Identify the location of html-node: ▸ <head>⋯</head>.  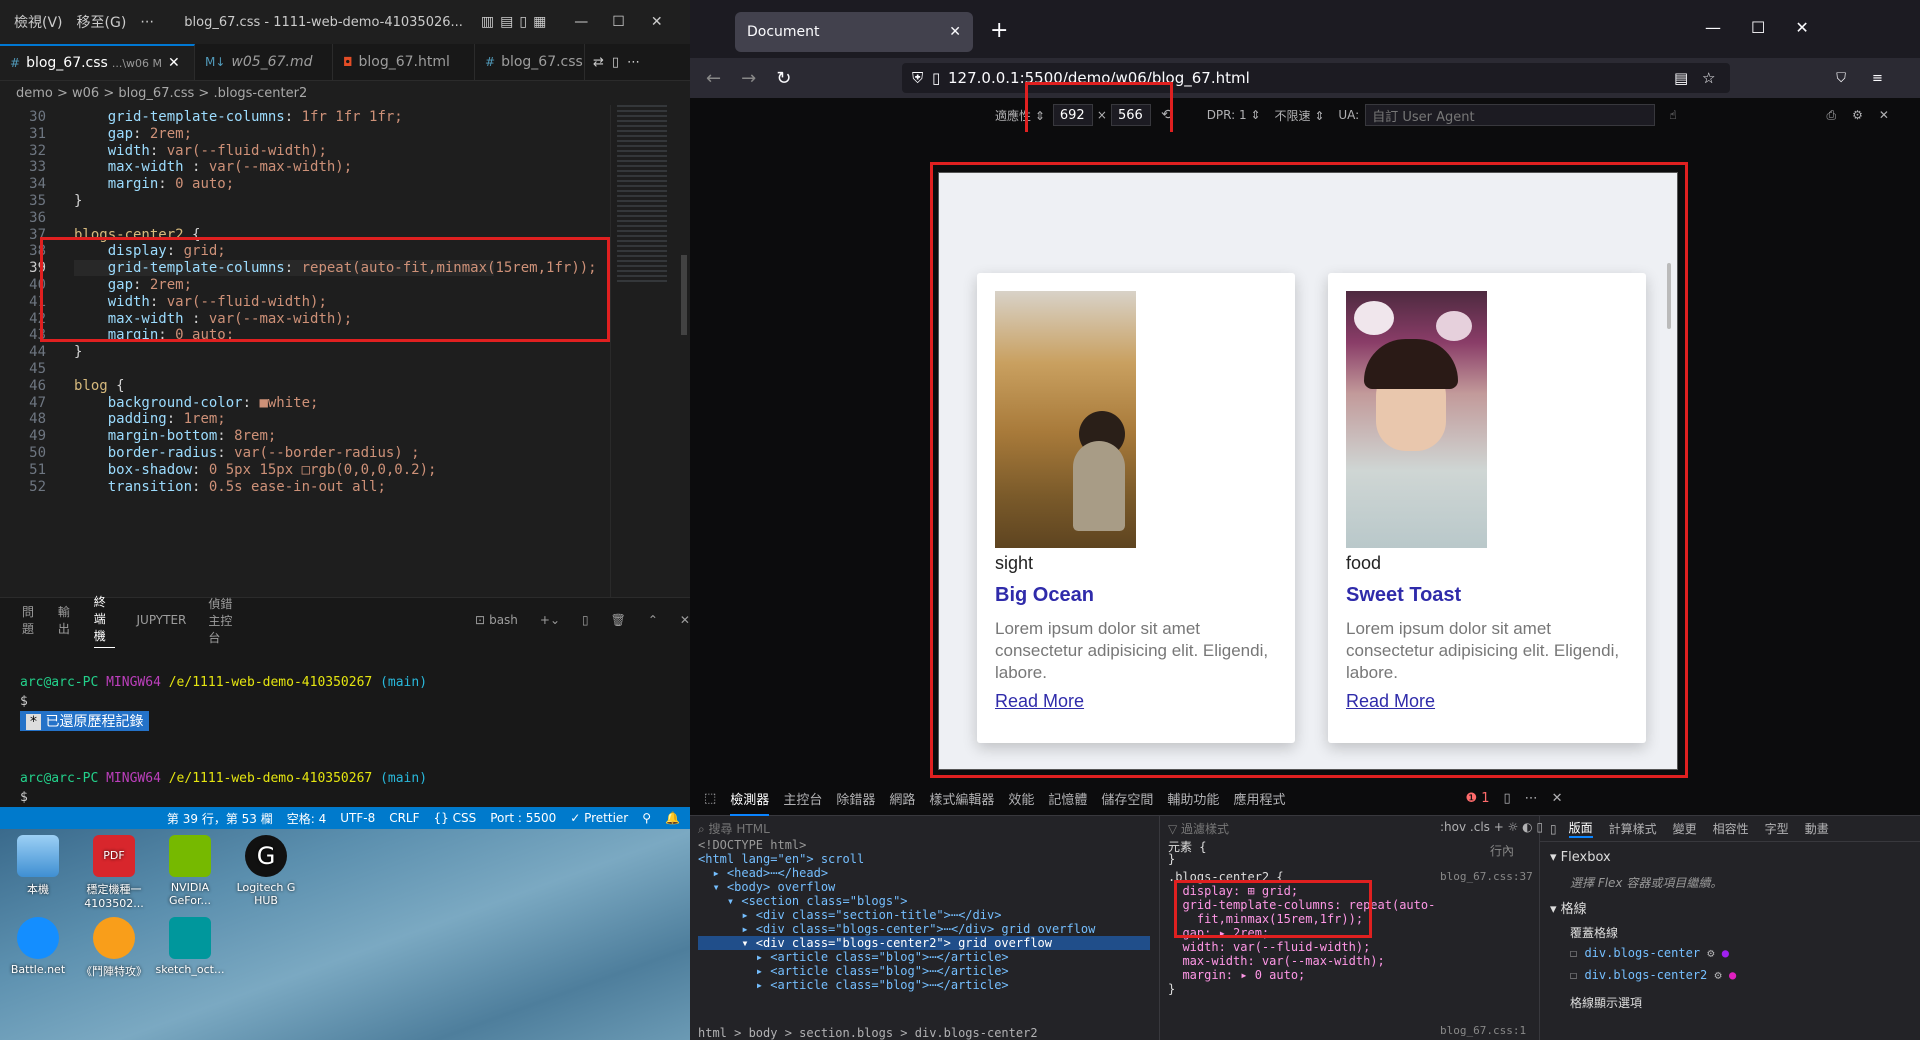
(763, 873).